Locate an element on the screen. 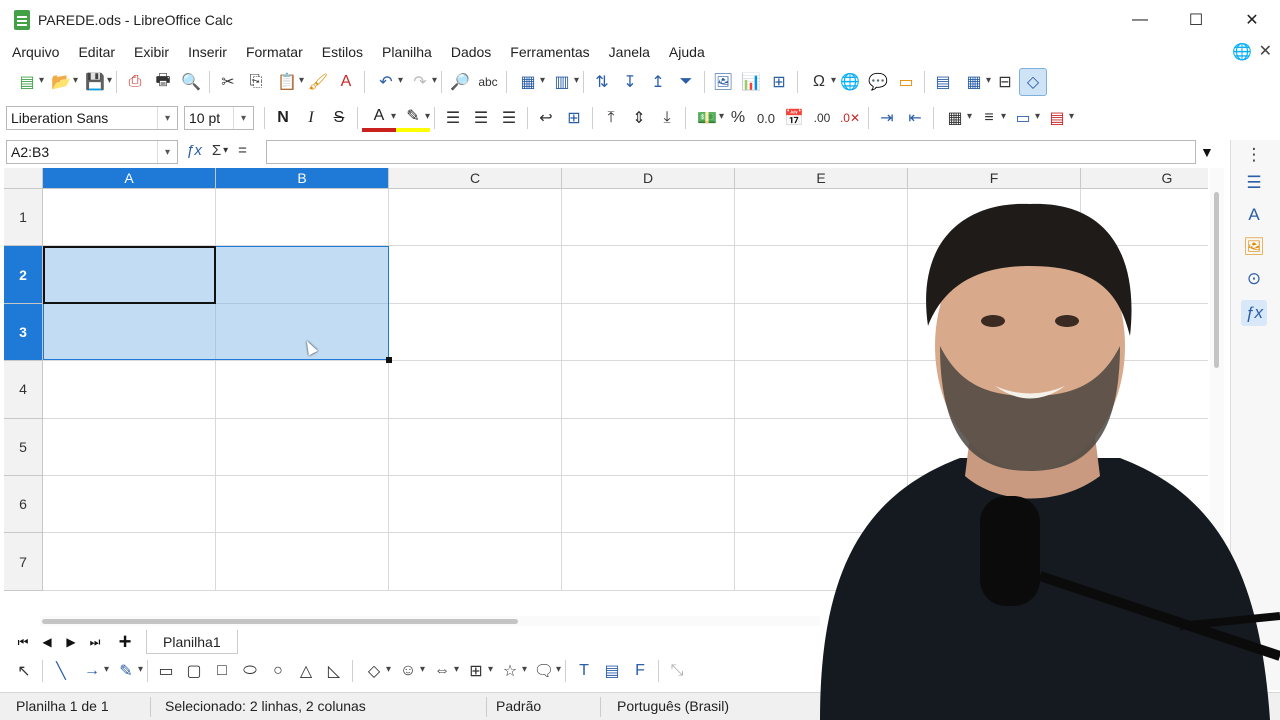 This screenshot has width=1280, height=720. row-header-4: 4 is located at coordinates (23, 390).